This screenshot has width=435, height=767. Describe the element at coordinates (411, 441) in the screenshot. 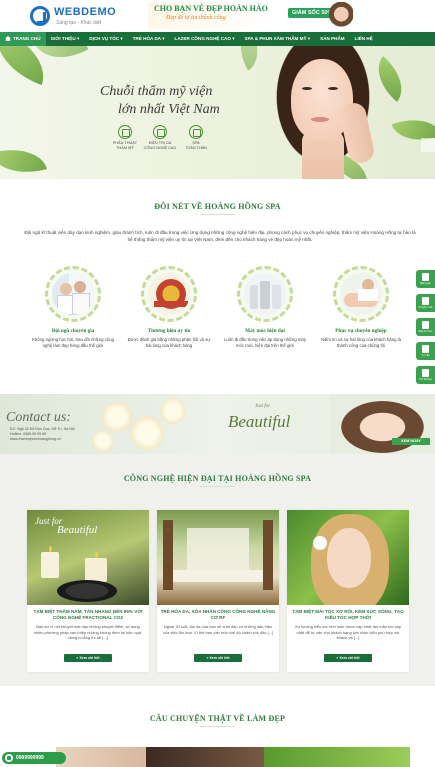

I see `view-now-button: XEM NGAY` at that location.